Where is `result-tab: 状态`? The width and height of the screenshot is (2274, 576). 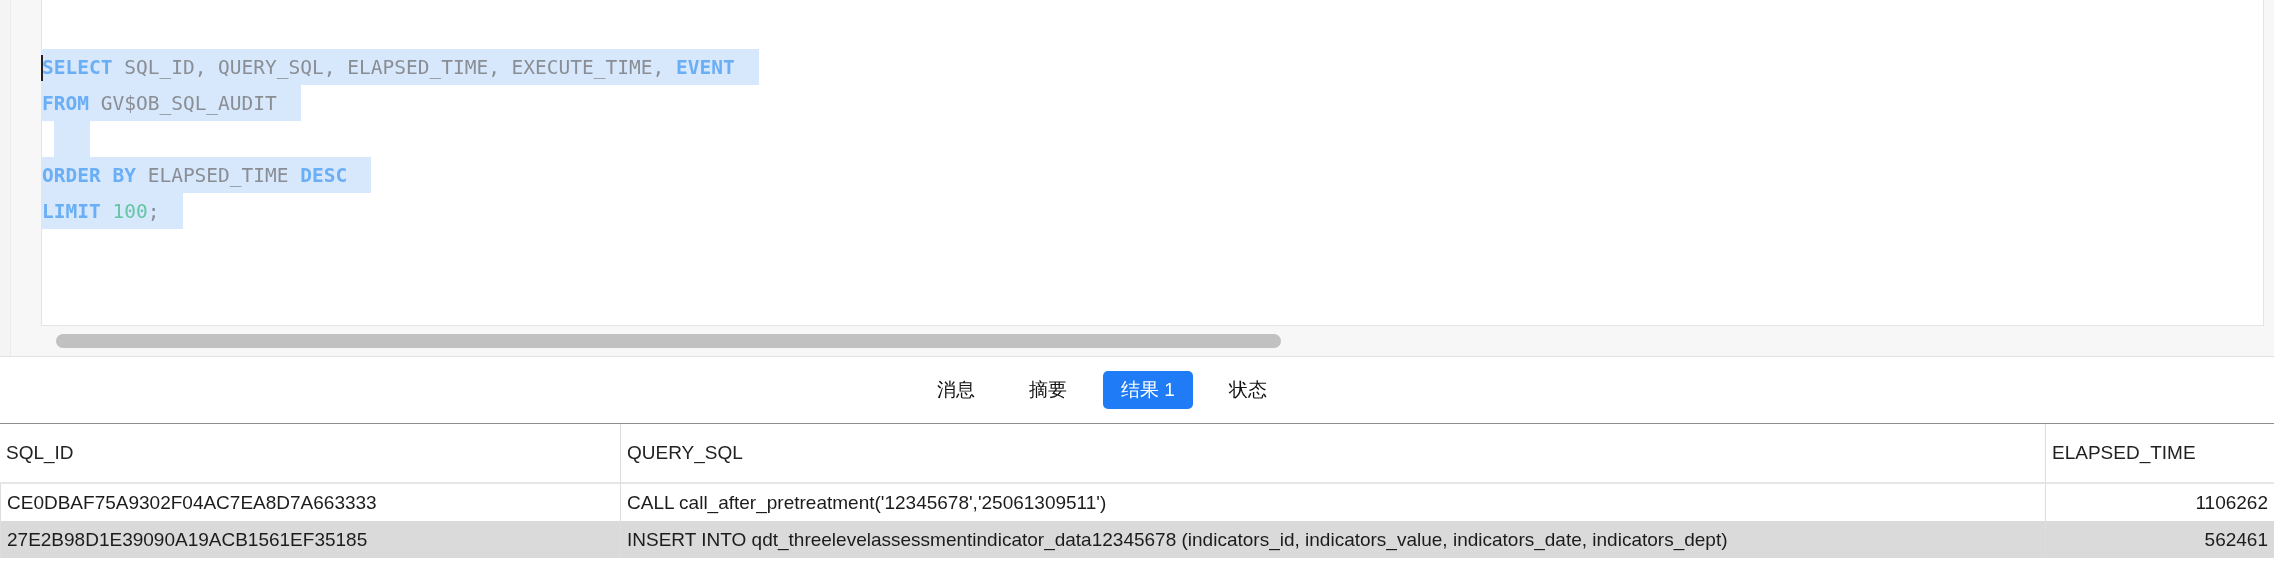
result-tab: 状态 is located at coordinates (1247, 390).